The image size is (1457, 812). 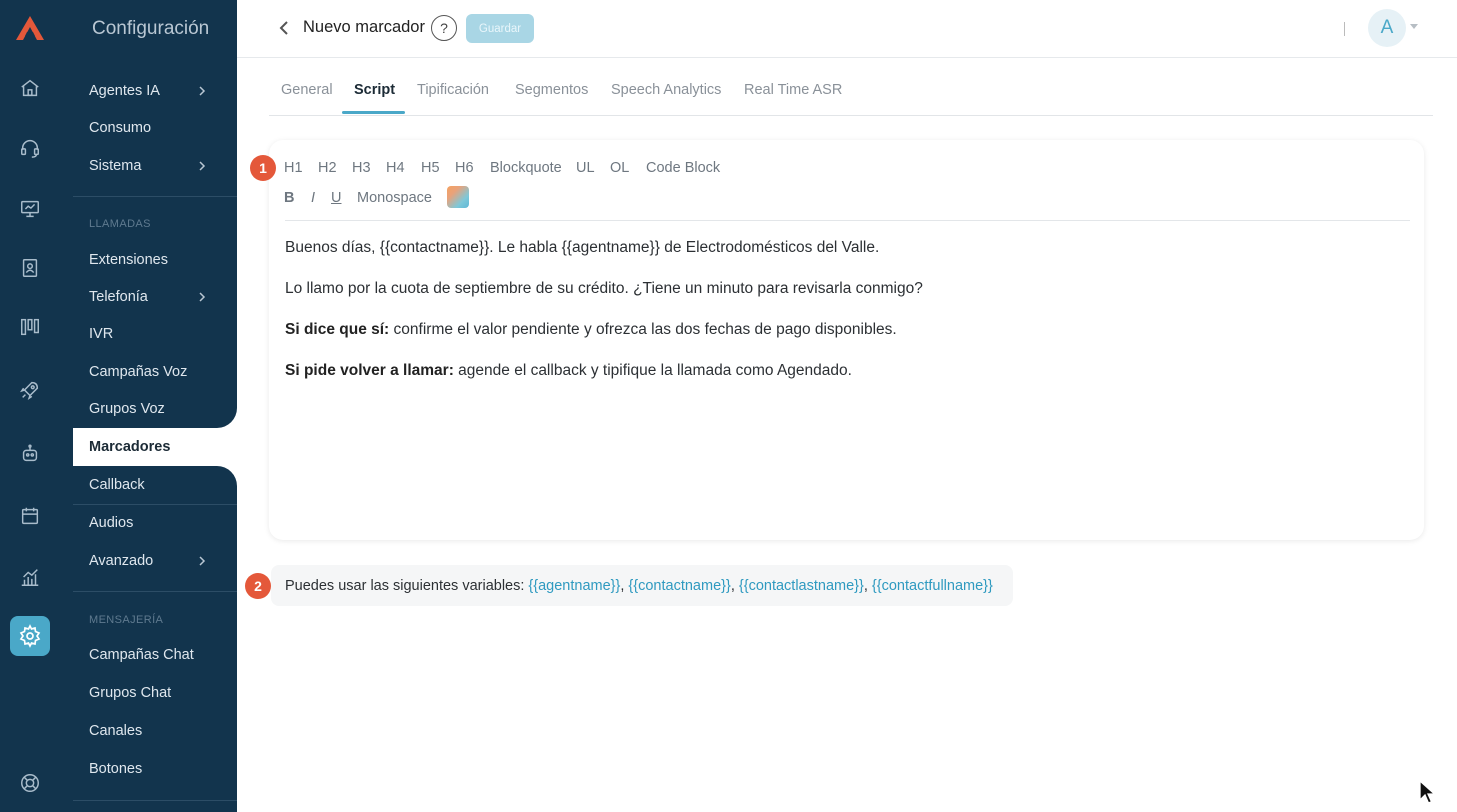 I want to click on nav-item-campanas-chat: Campañas Chat, so click(x=147, y=655).